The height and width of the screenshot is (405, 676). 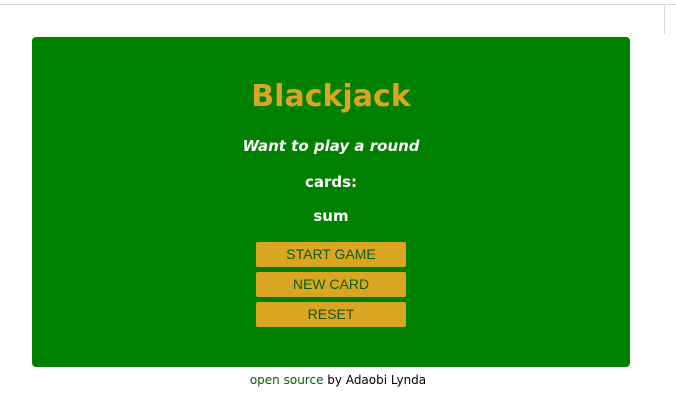 What do you see at coordinates (287, 380) in the screenshot?
I see `open-source-link: open source` at bounding box center [287, 380].